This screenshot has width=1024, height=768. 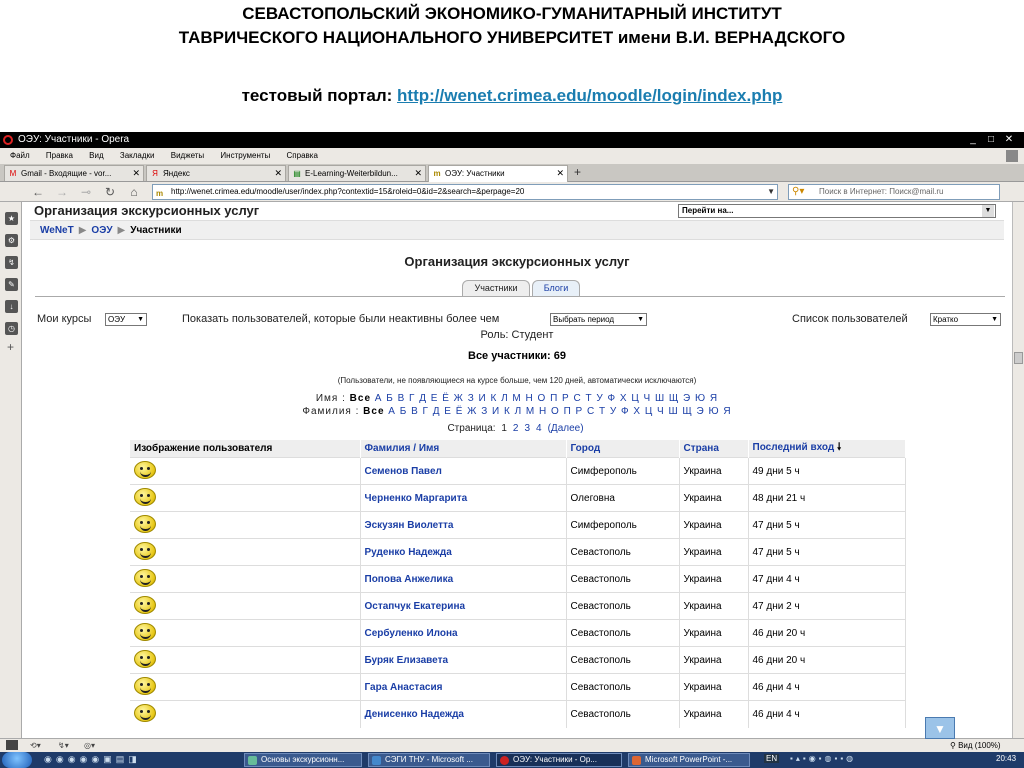 What do you see at coordinates (623, 449) in the screenshot?
I see `col-city: Город` at bounding box center [623, 449].